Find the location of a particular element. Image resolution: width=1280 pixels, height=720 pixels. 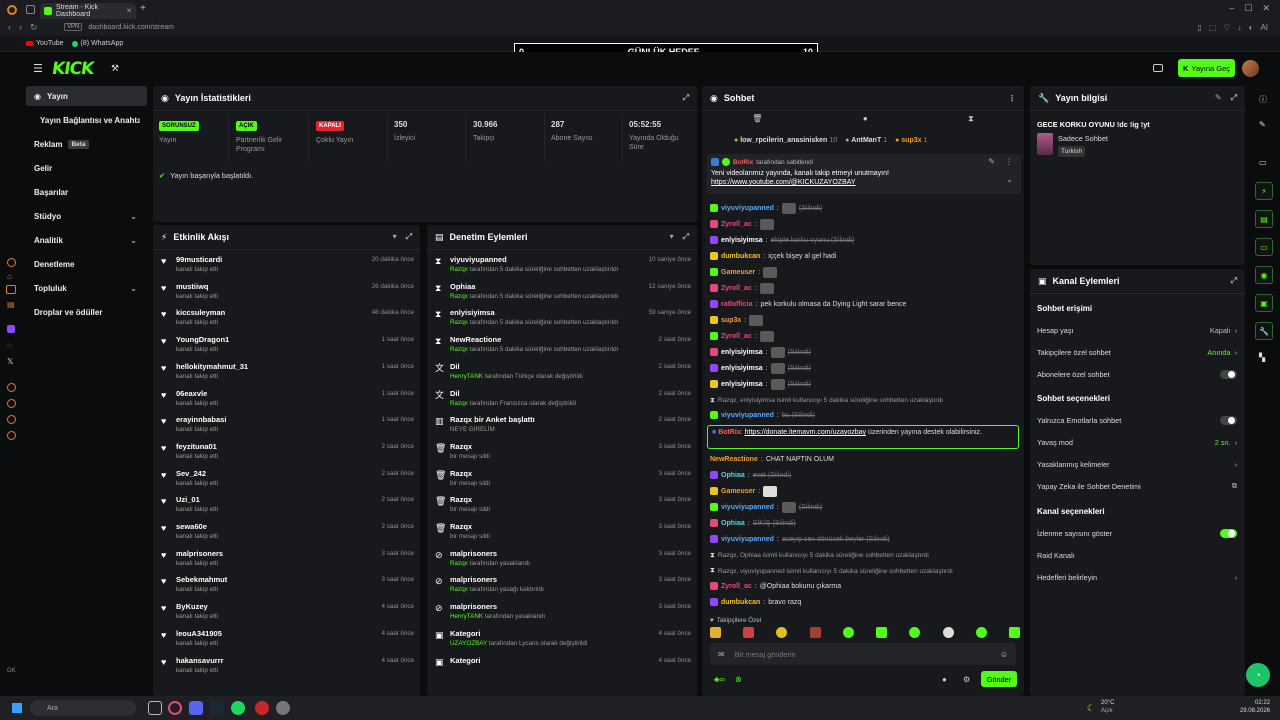

setting-hesap-yasi: Hesap yaşı Kapalı › is located at coordinates (1137, 330).